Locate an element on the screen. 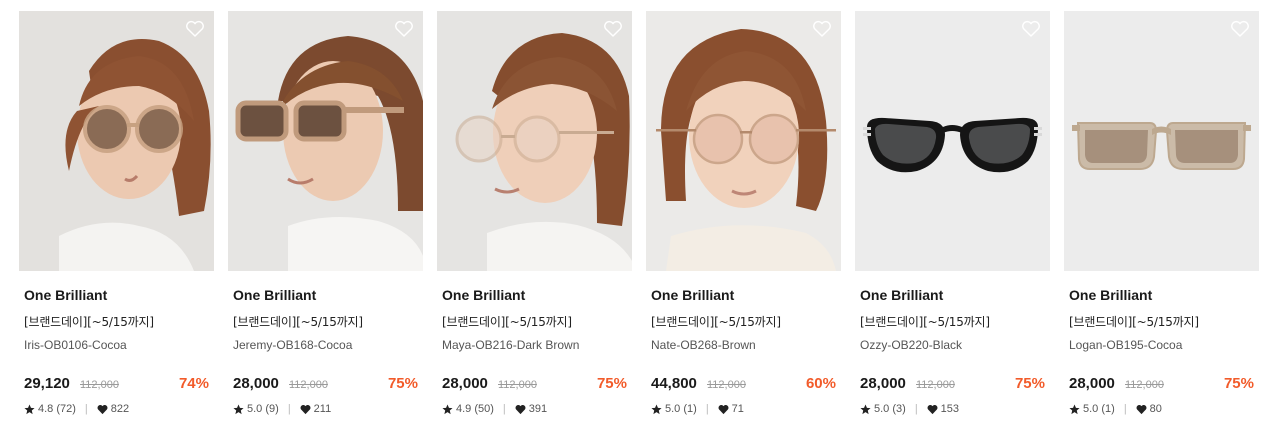 The width and height of the screenshot is (1267, 442). product-meta: 4.8 (72) | 822 is located at coordinates (76, 409).